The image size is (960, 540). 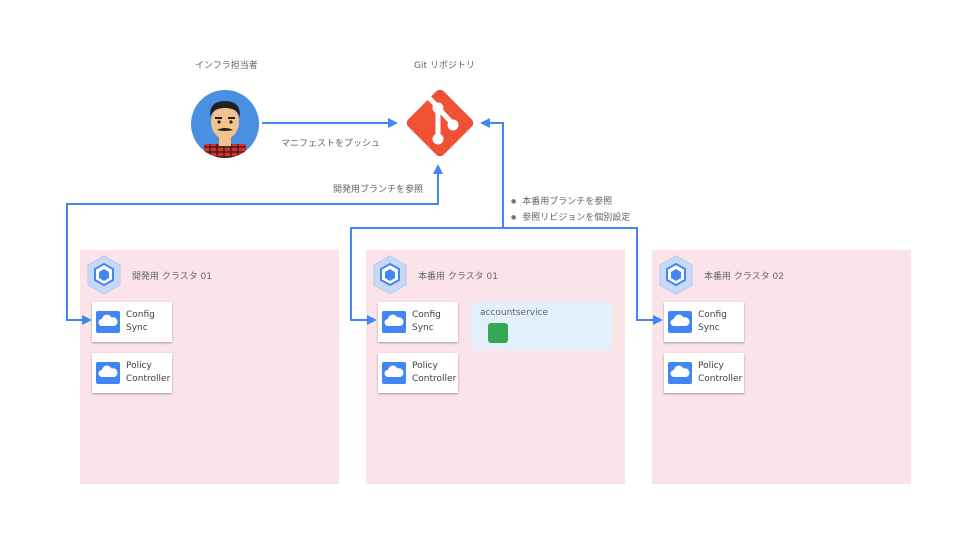 I want to click on git-repo-label: Git リポジトリ, so click(x=444, y=66).